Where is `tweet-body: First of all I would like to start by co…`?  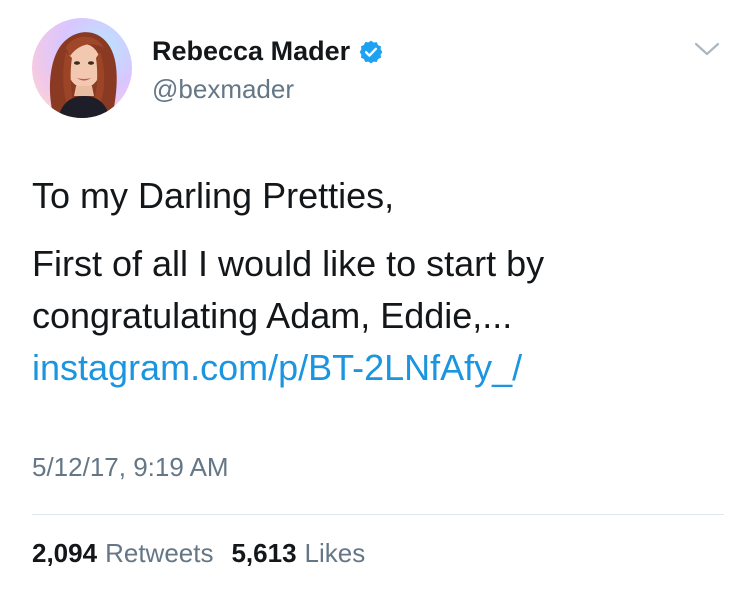
tweet-body: First of all I would like to start by co… is located at coordinates (288, 289).